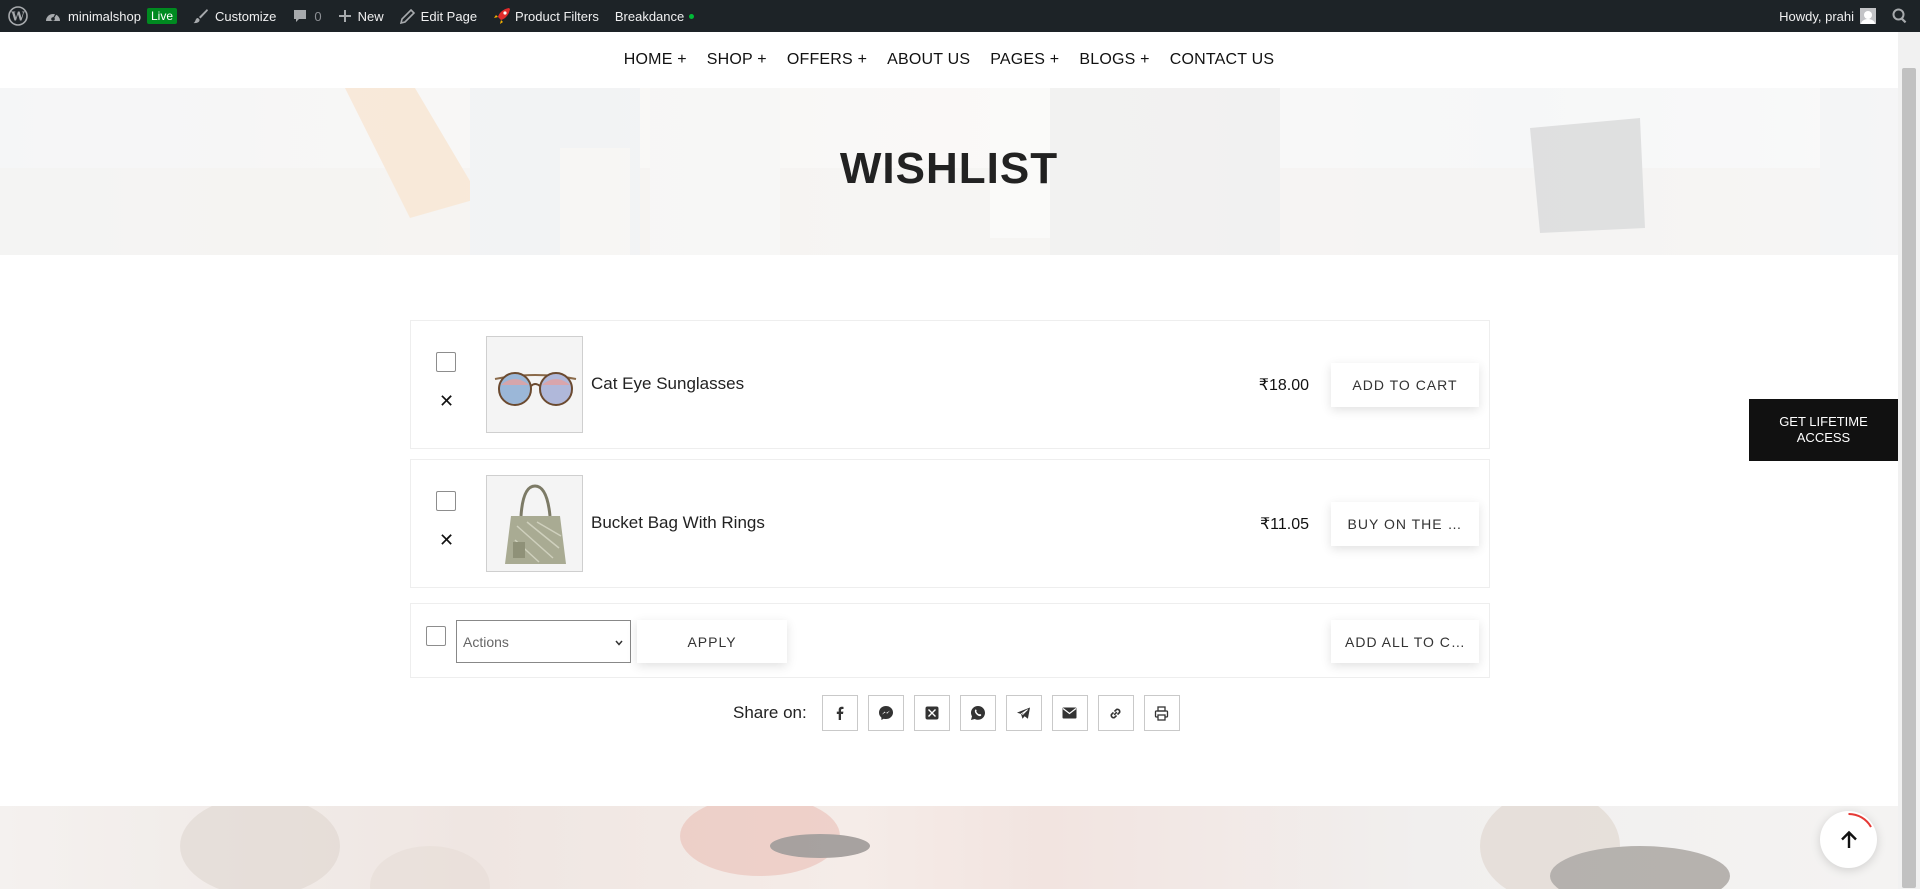 The height and width of the screenshot is (889, 1920). I want to click on x-icon, so click(932, 713).